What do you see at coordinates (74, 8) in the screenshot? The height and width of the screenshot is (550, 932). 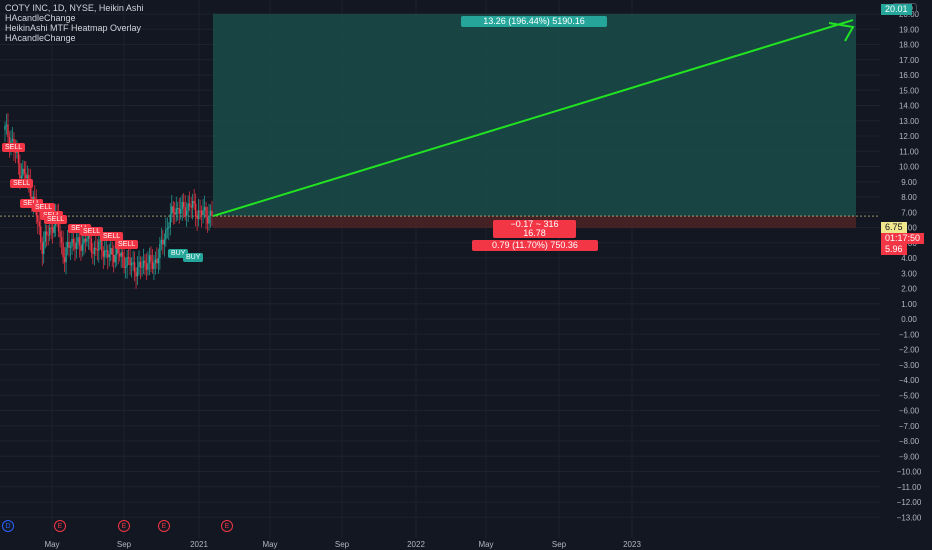 I see `legend-symbol: COTY INC, 1D, NYSE, Heikin Ashi` at bounding box center [74, 8].